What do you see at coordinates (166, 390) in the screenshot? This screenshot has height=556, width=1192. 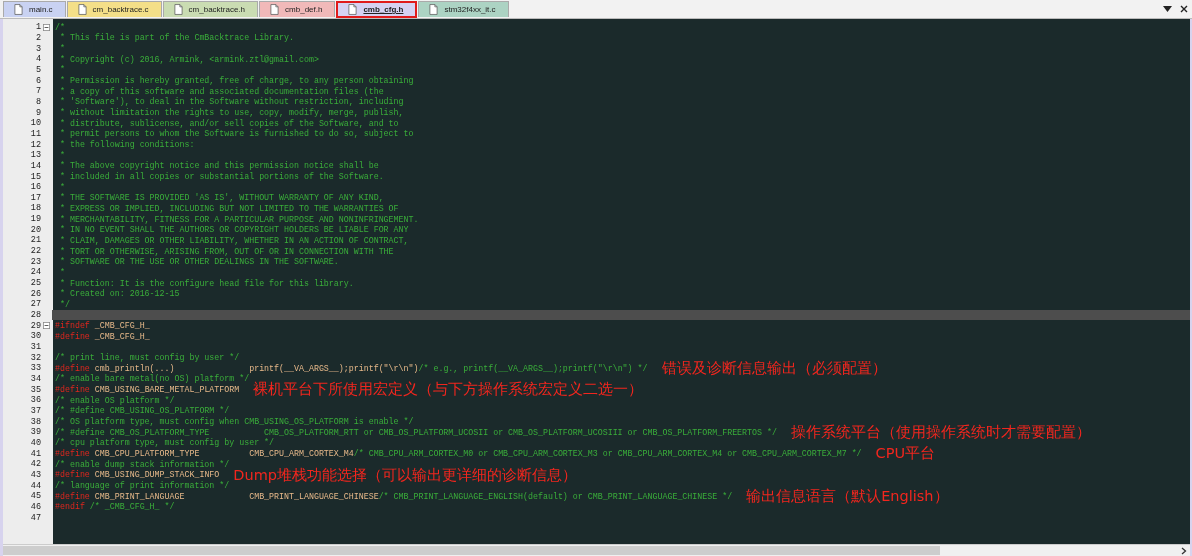 I see `code-identifier: CMB_USING_BARE_METAL_PLATFORM` at bounding box center [166, 390].